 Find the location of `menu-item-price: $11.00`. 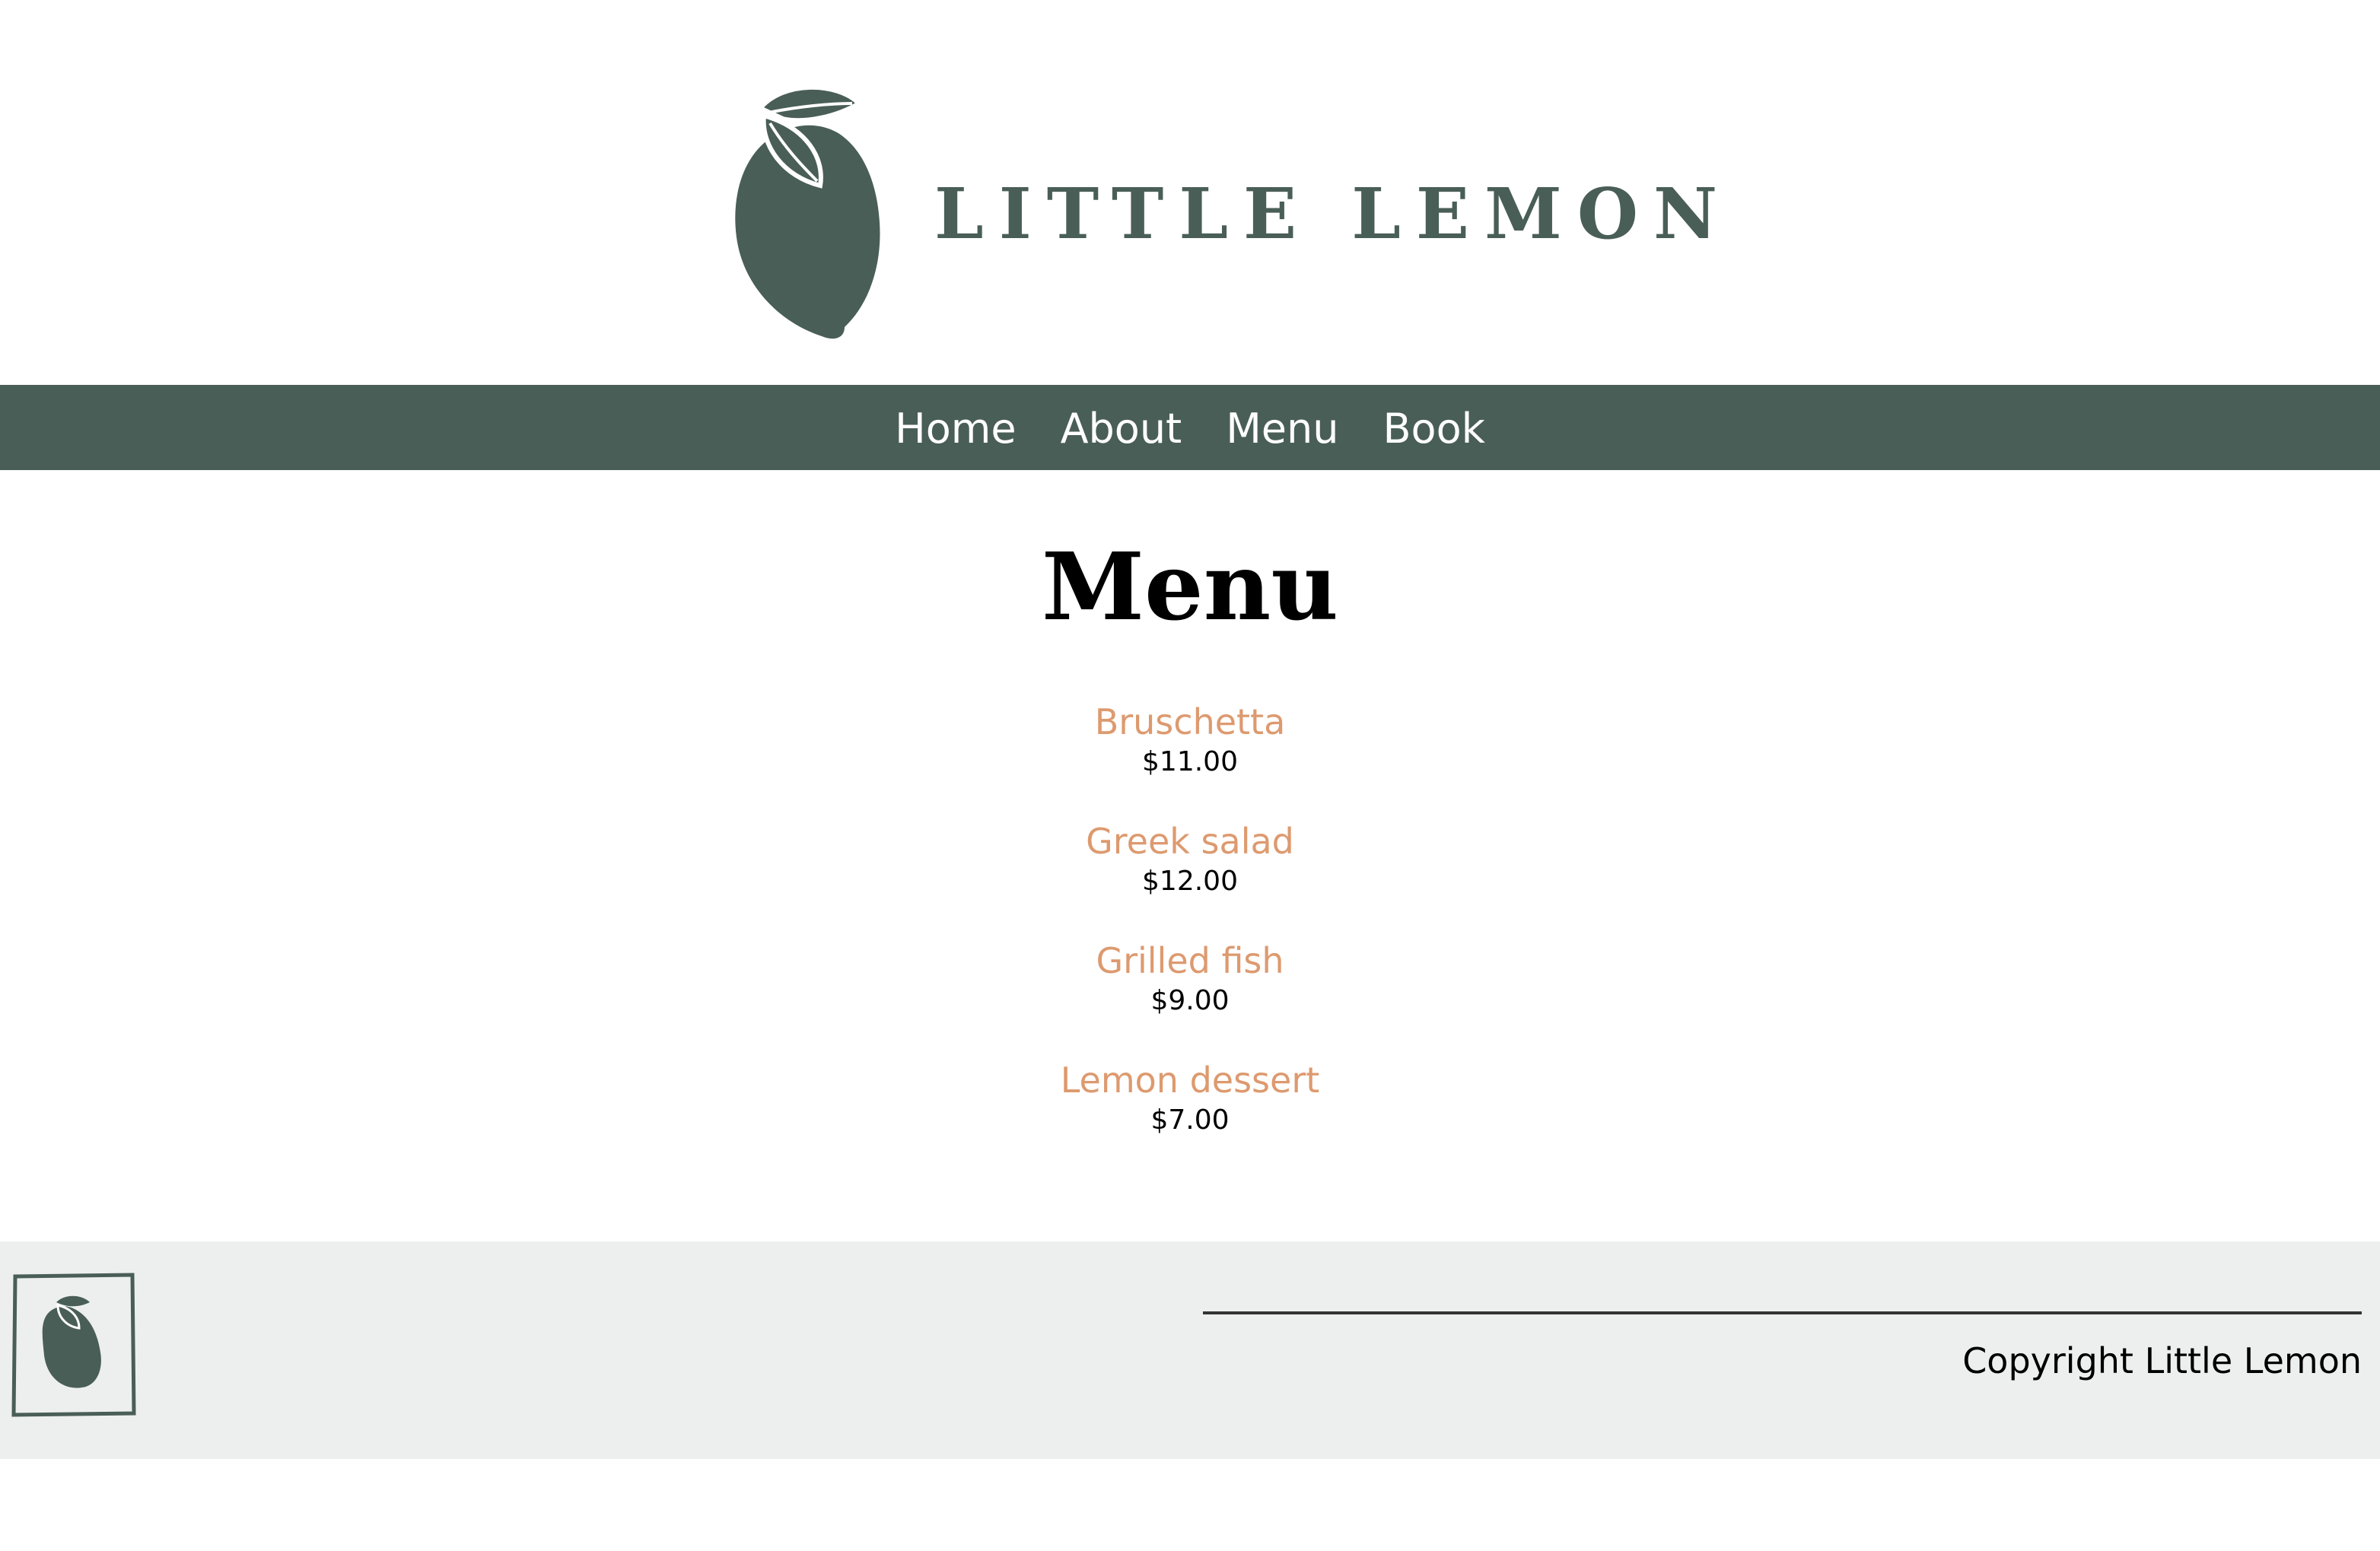

menu-item-price: $11.00 is located at coordinates (1190, 761).